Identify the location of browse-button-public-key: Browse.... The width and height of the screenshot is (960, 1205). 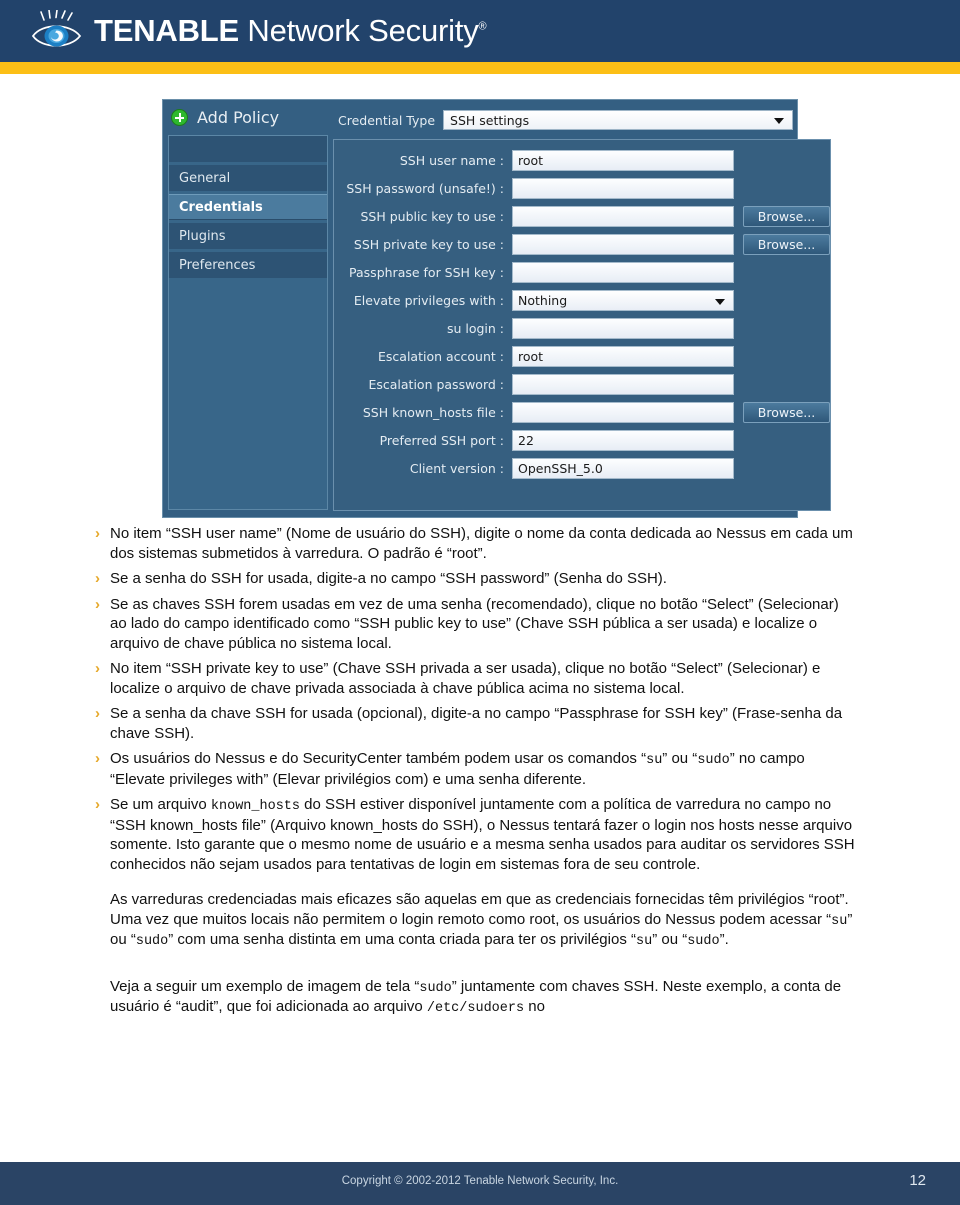
(786, 216).